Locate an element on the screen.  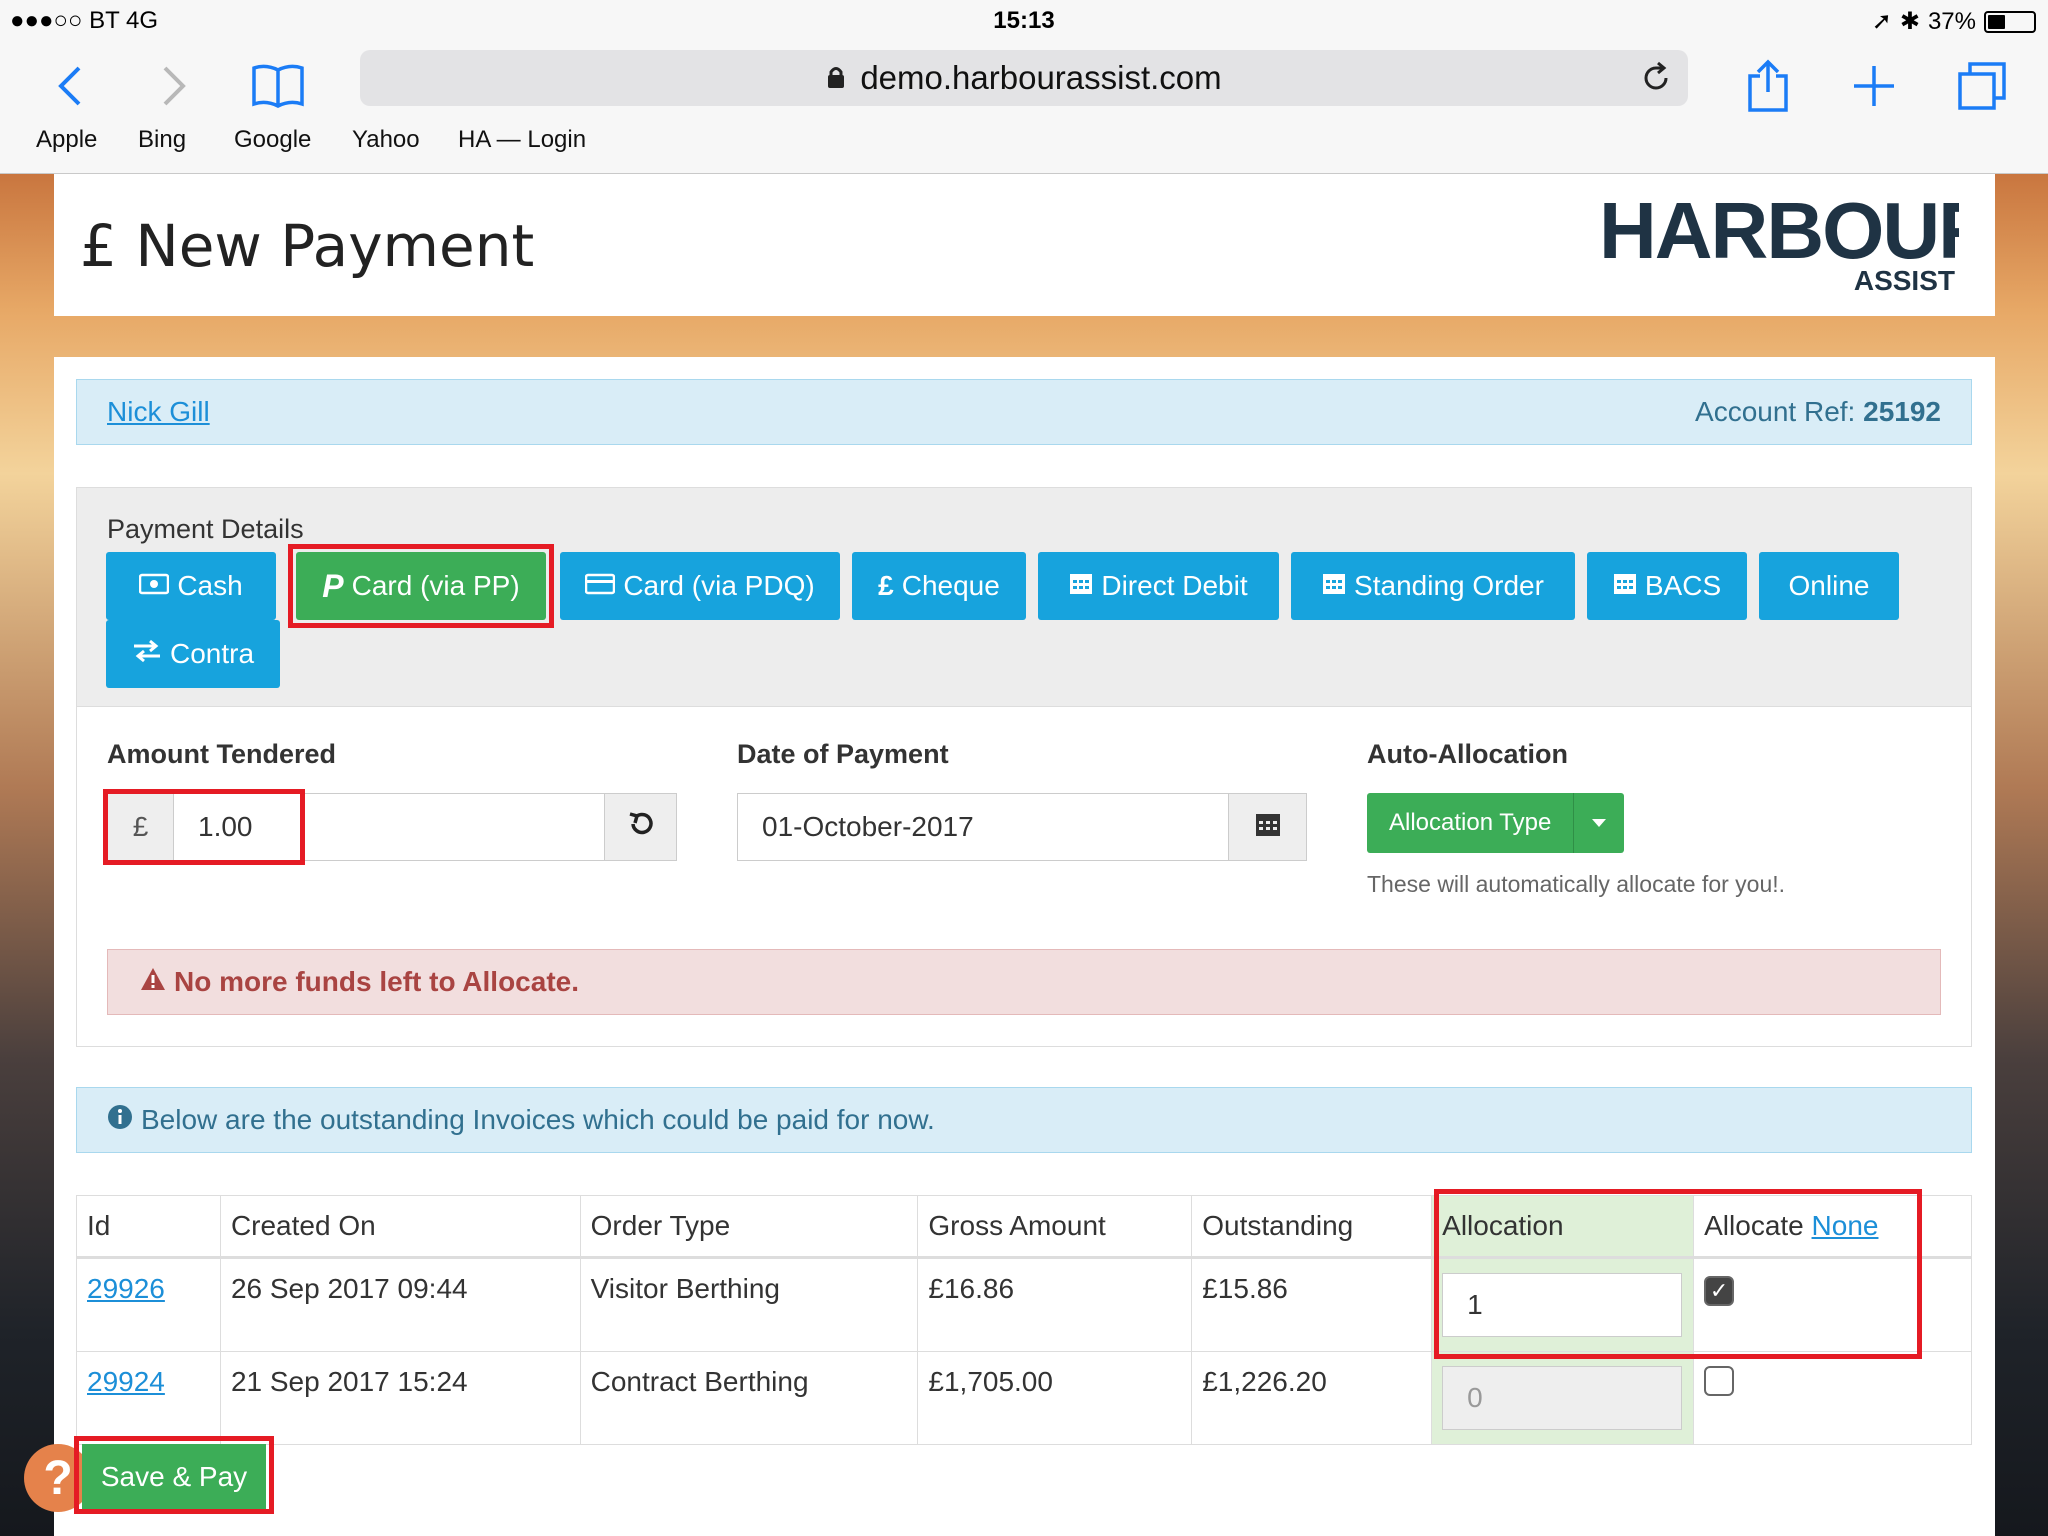
date-input: 01-October-2017 is located at coordinates (983, 827).